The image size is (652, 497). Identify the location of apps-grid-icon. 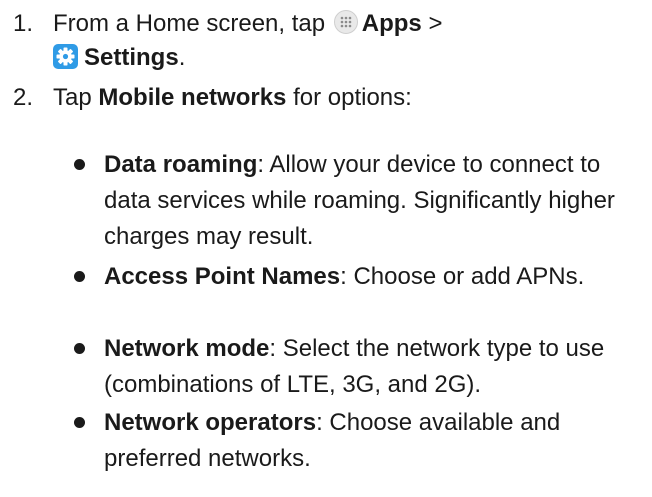
(345, 22).